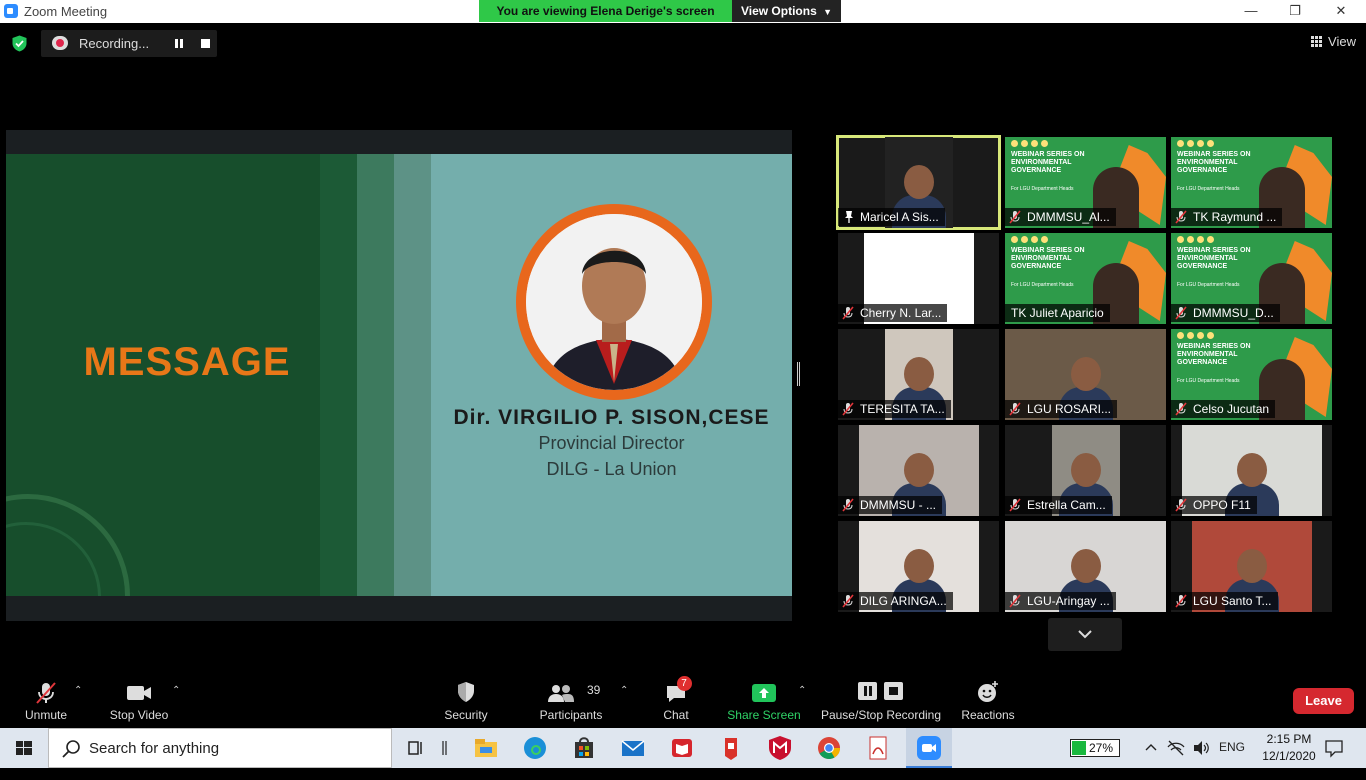  What do you see at coordinates (179, 43) in the screenshot?
I see `pause-recording-icon` at bounding box center [179, 43].